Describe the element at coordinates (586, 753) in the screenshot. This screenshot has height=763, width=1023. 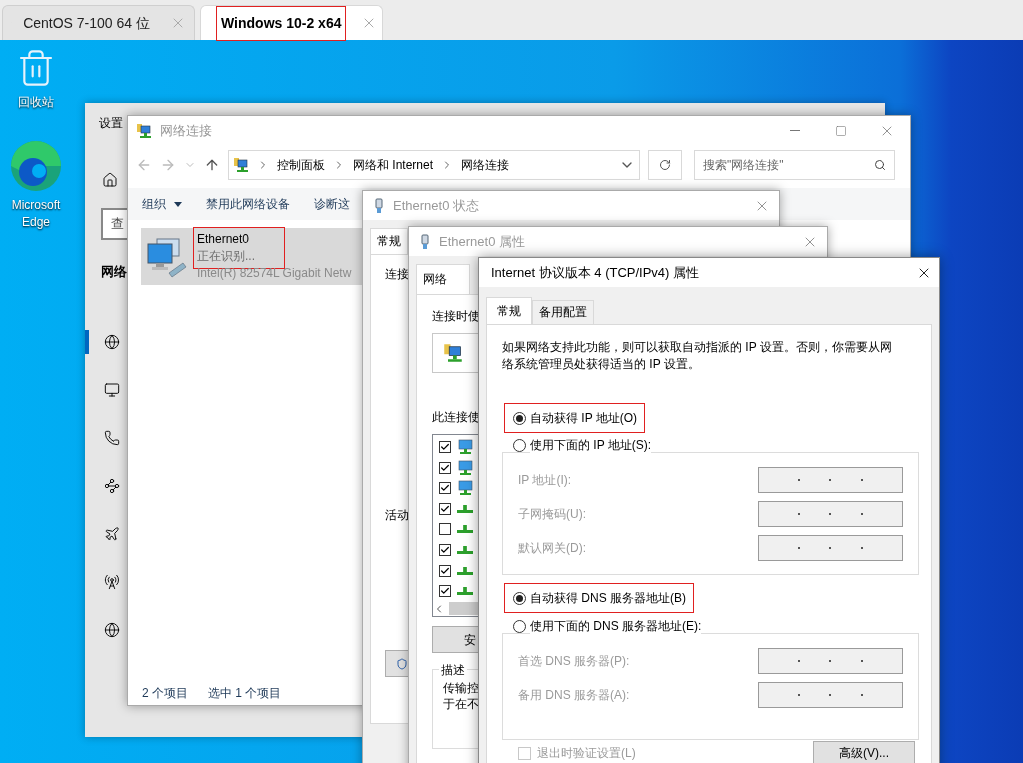
I see `checkbox-label: 退出时验证设置(L)` at that location.